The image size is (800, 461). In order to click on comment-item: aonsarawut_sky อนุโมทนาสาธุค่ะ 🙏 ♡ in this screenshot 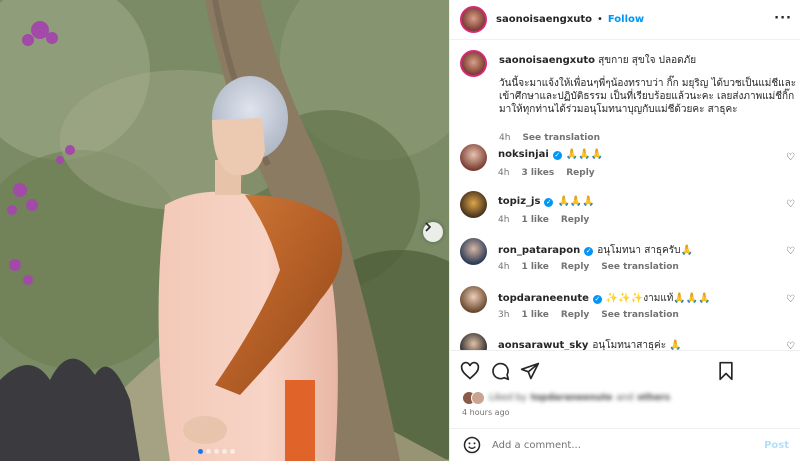, I will do `click(627, 341)`.